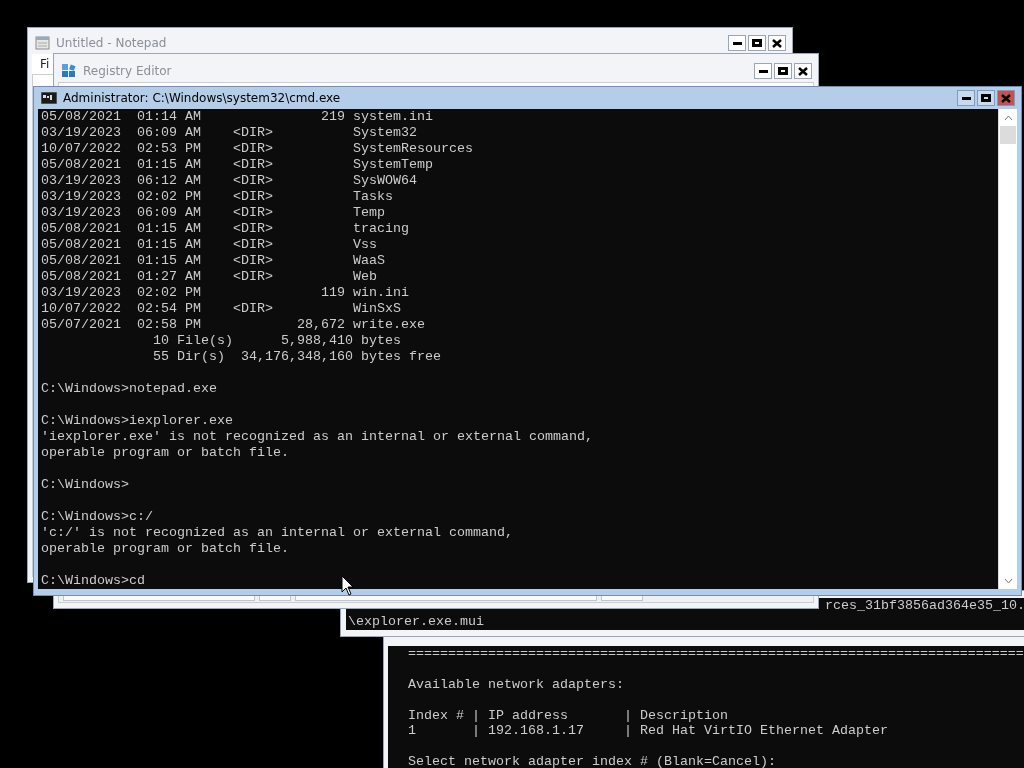 This screenshot has width=1024, height=768. I want to click on notepad-icon, so click(42, 43).